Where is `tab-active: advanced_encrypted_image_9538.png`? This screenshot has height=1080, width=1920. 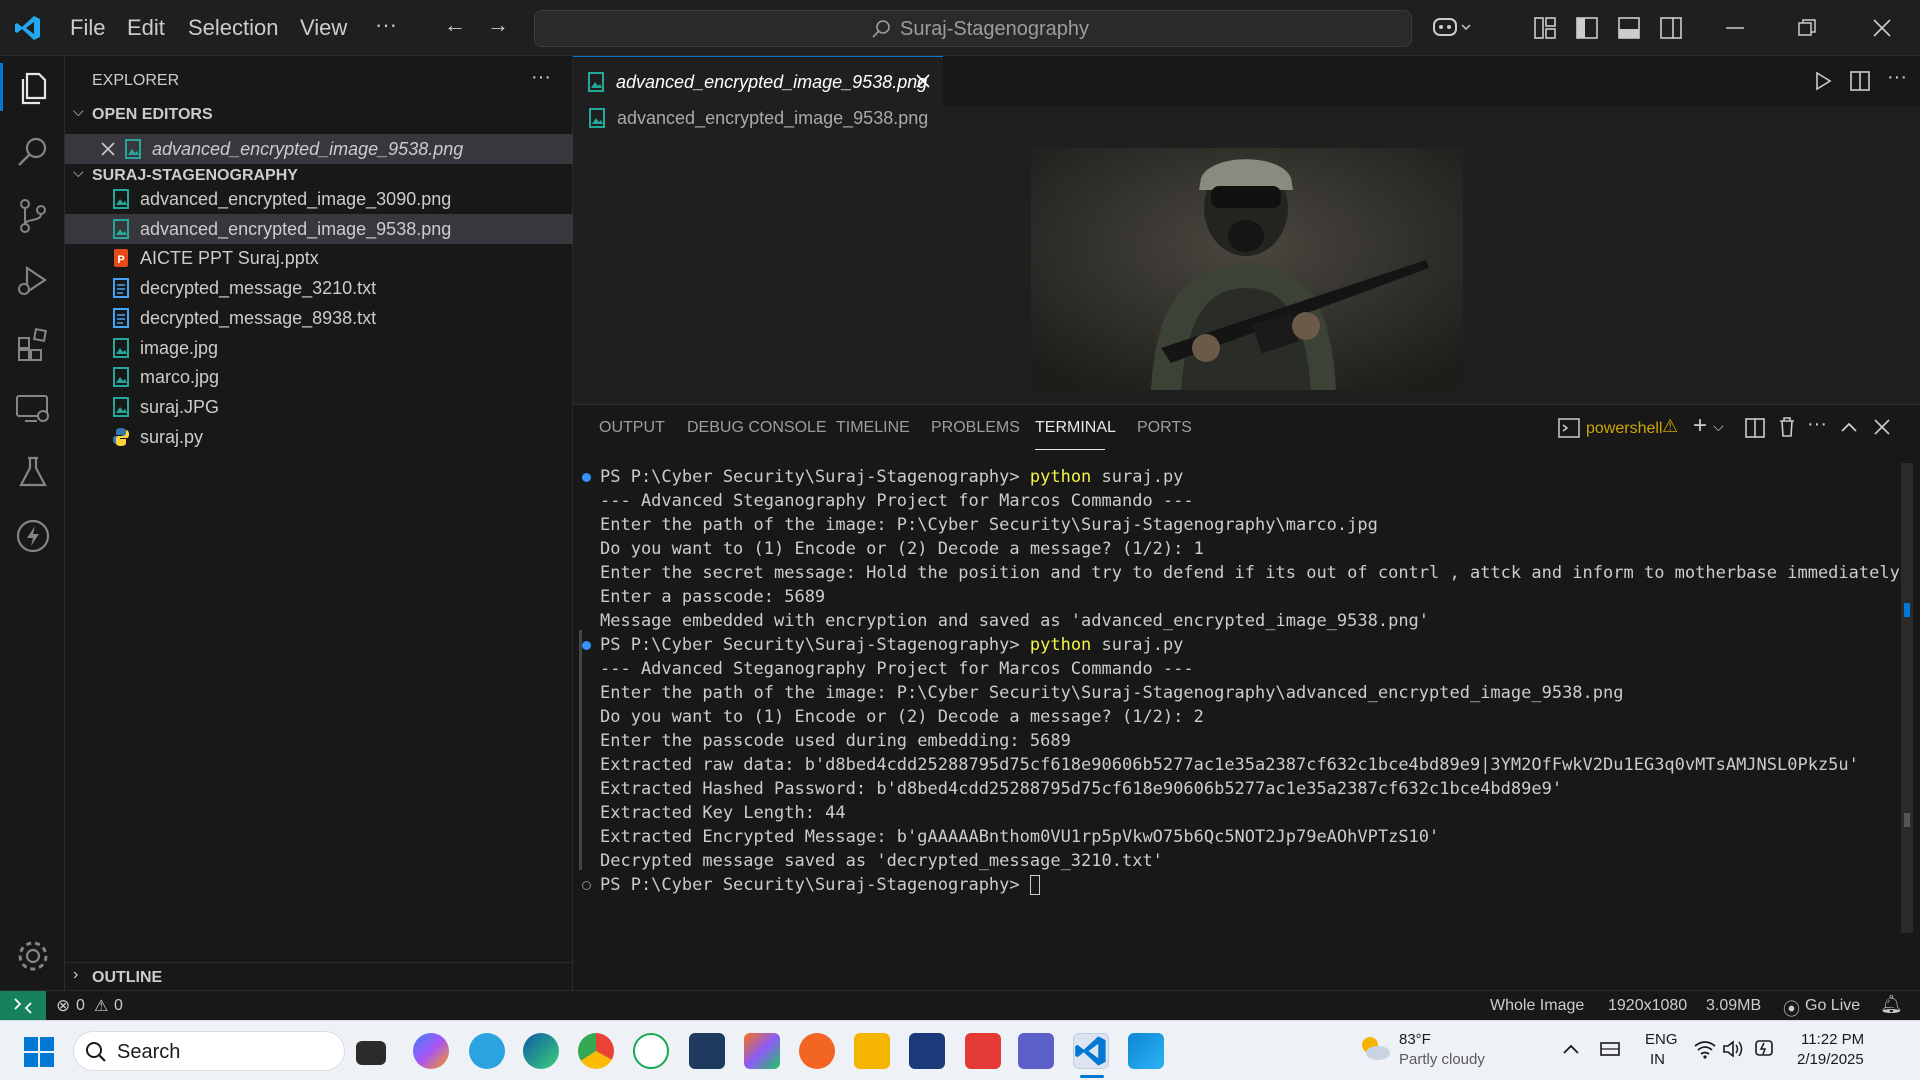
tab-active: advanced_encrypted_image_9538.png is located at coordinates (758, 81).